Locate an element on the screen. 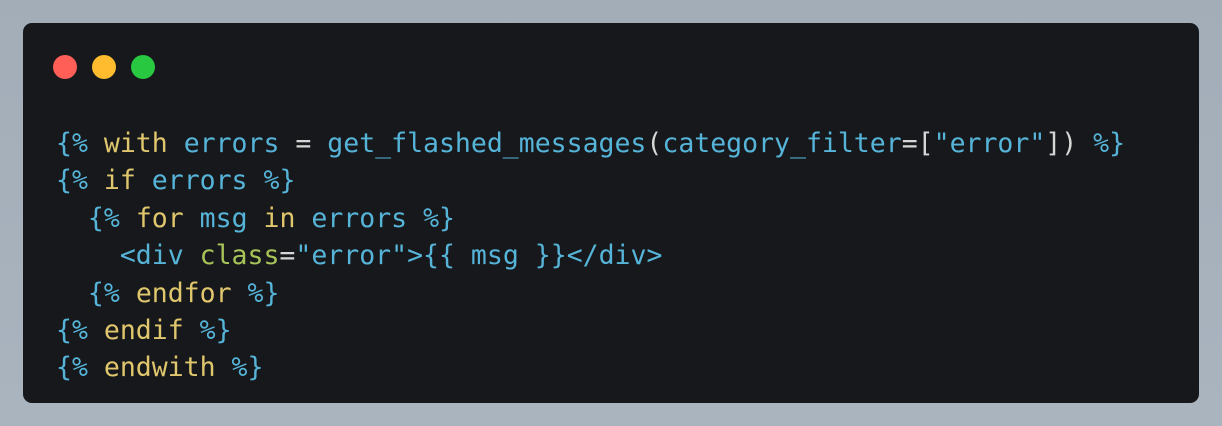  code-token: }} is located at coordinates (550, 256).